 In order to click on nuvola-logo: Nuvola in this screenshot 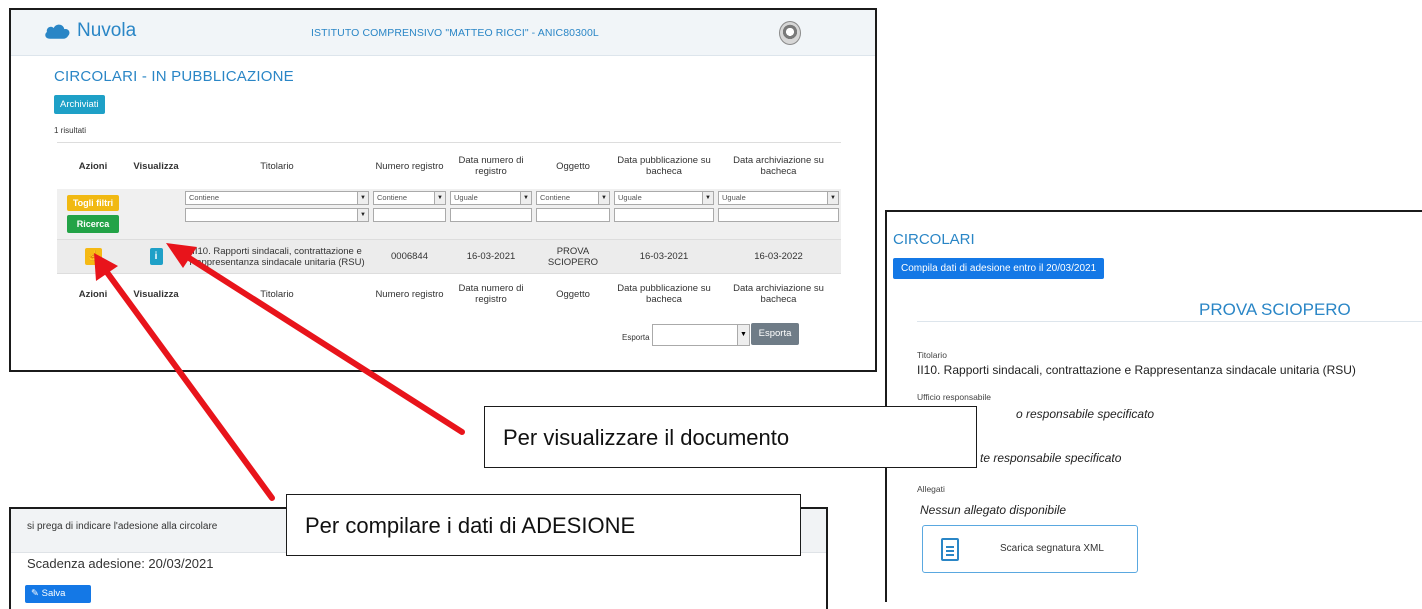, I will do `click(90, 31)`.